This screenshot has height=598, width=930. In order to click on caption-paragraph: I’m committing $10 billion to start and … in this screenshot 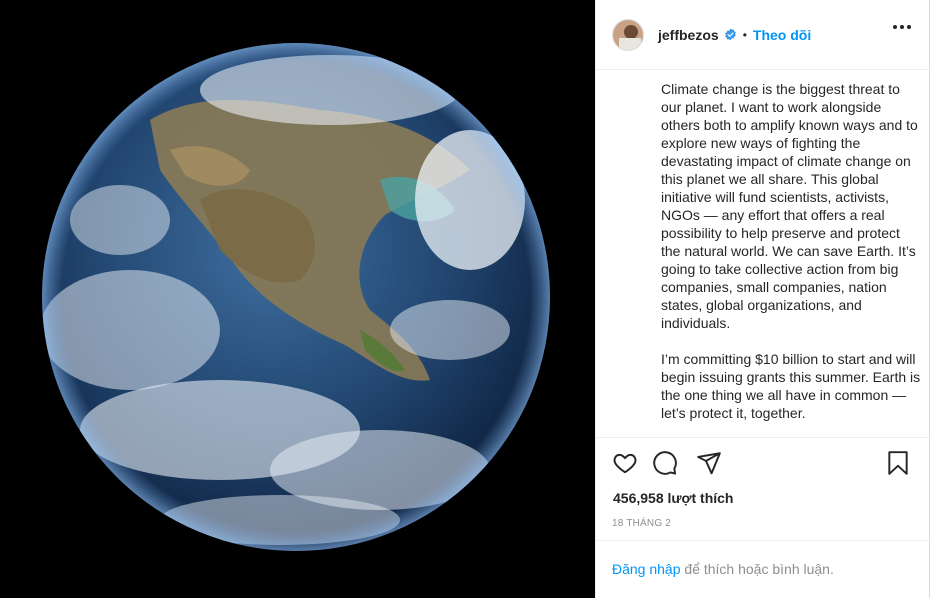, I will do `click(791, 386)`.